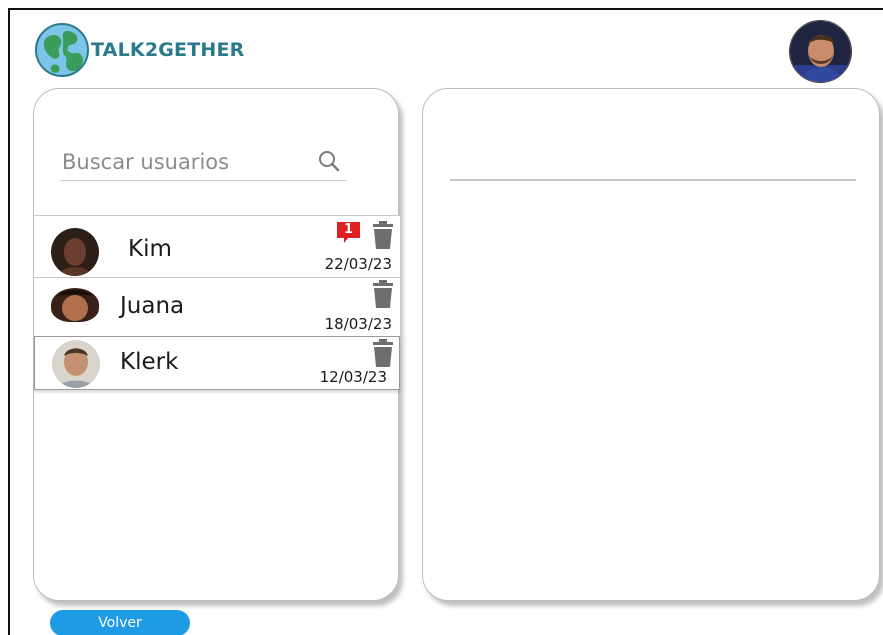  I want to click on search-bar, so click(203, 164).